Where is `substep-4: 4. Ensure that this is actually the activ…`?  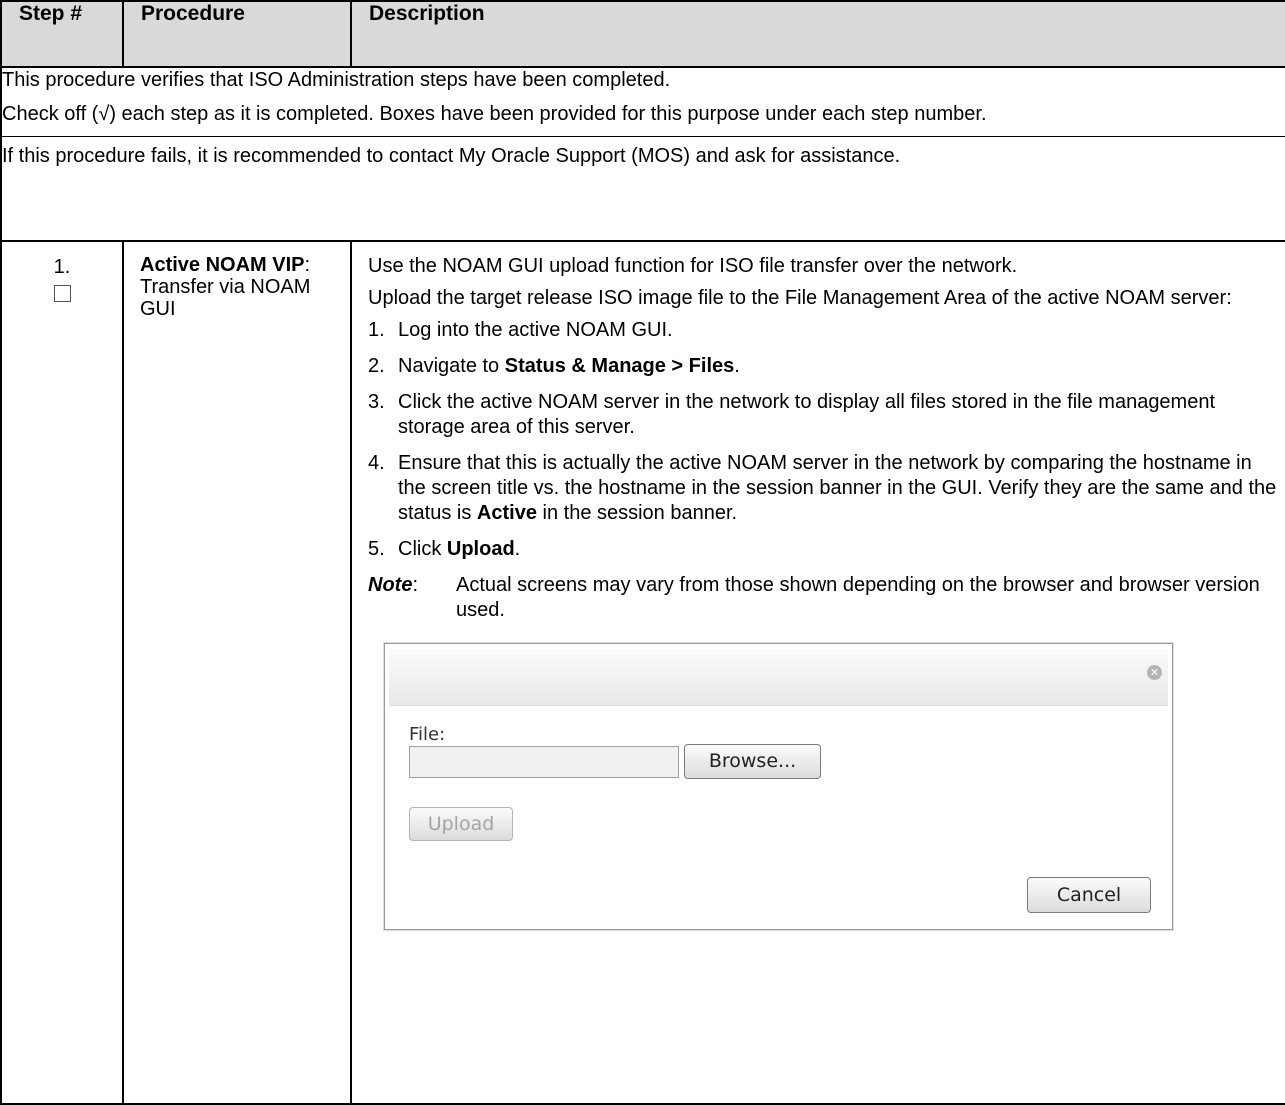
substep-4: 4. Ensure that this is actually the activ… is located at coordinates (822, 488).